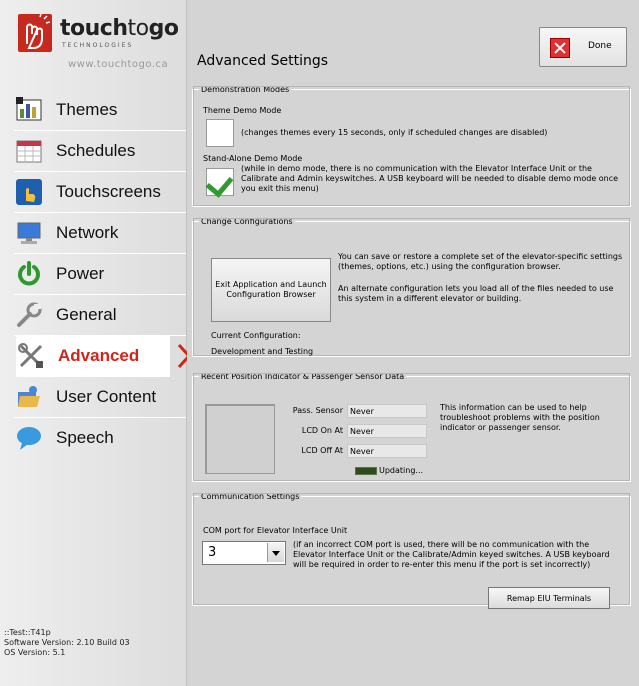 Image resolution: width=639 pixels, height=686 pixels. I want to click on close-icon, so click(560, 48).